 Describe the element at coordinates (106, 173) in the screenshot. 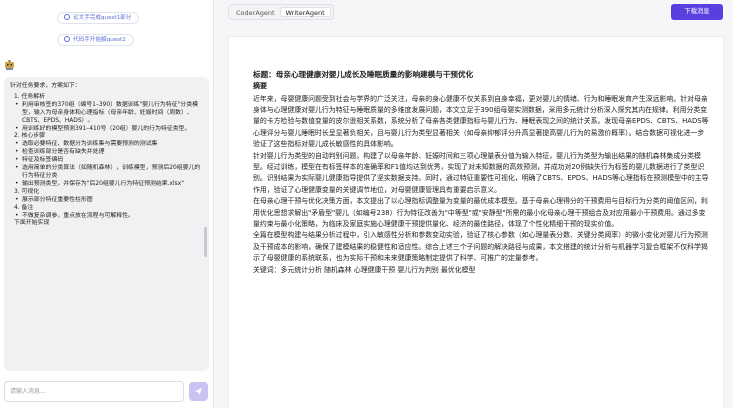

I see `message-bullet: 选用简单的分类算法（如随机森林），训练模型，预测后20组婴儿的行为特征分类` at that location.